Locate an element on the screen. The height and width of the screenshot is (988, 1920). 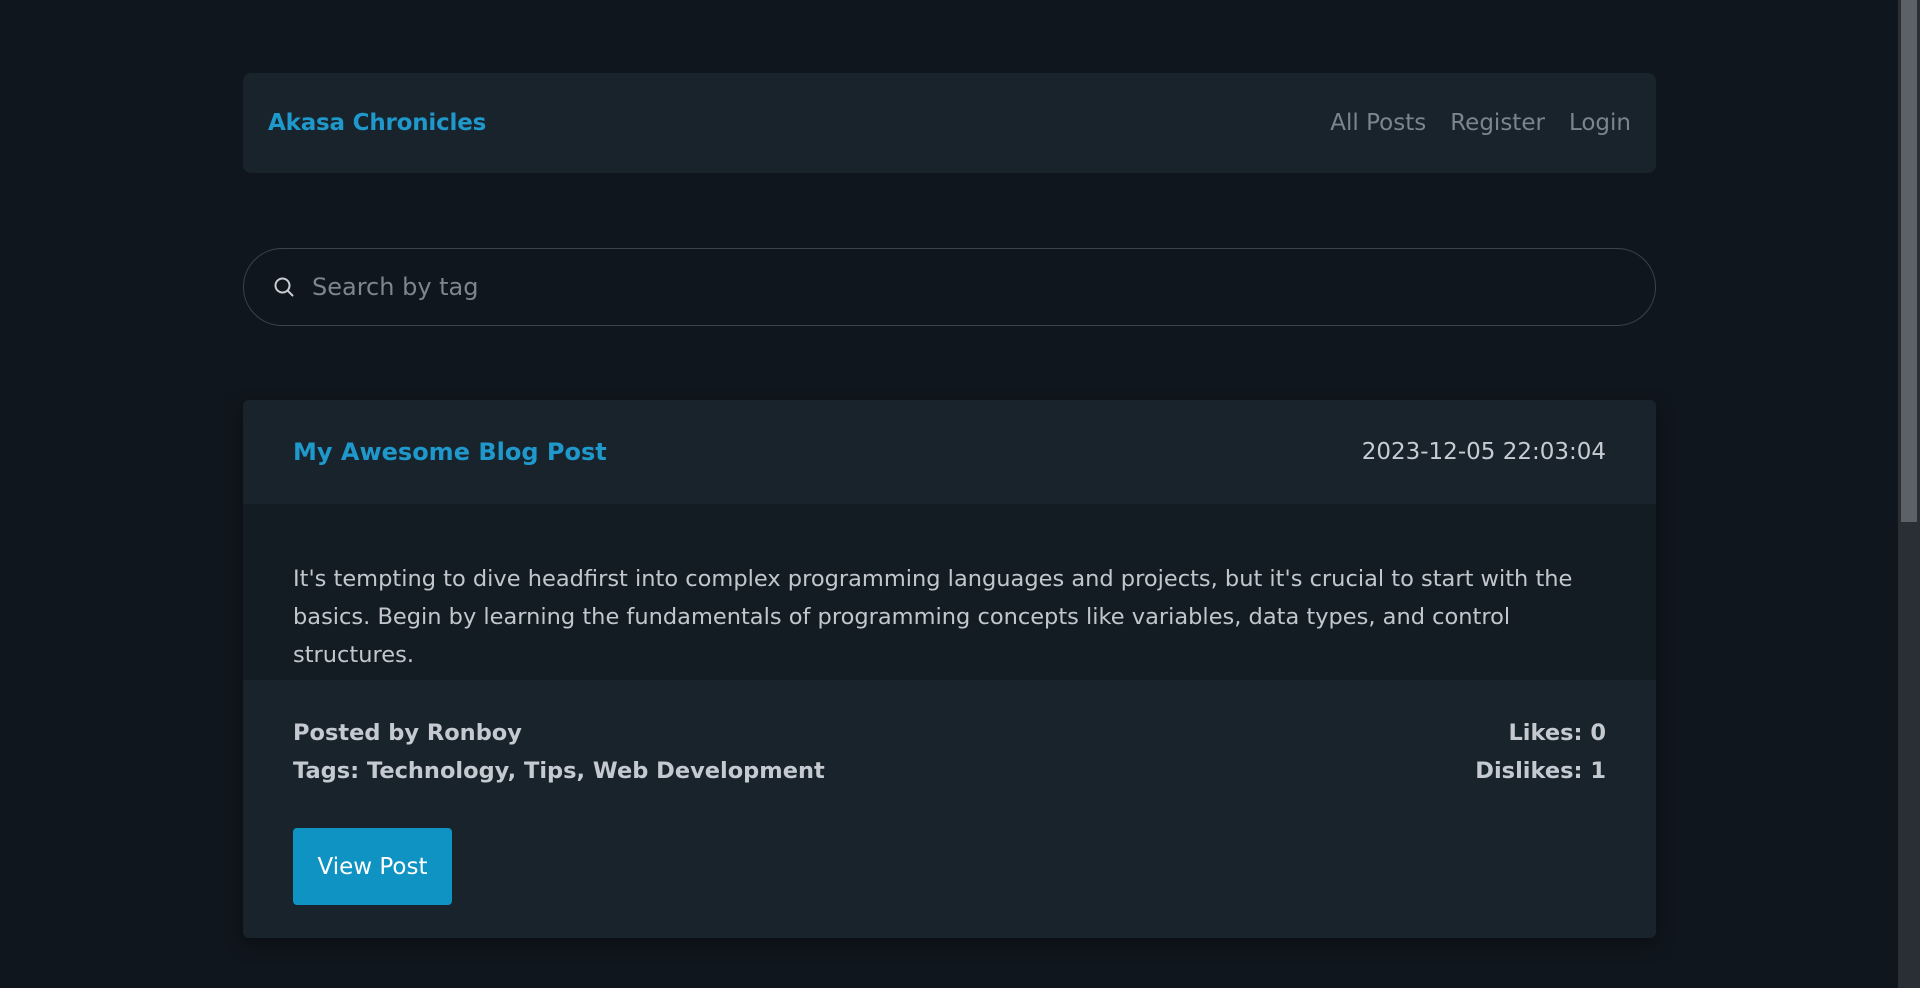
search-bar is located at coordinates (949, 287).